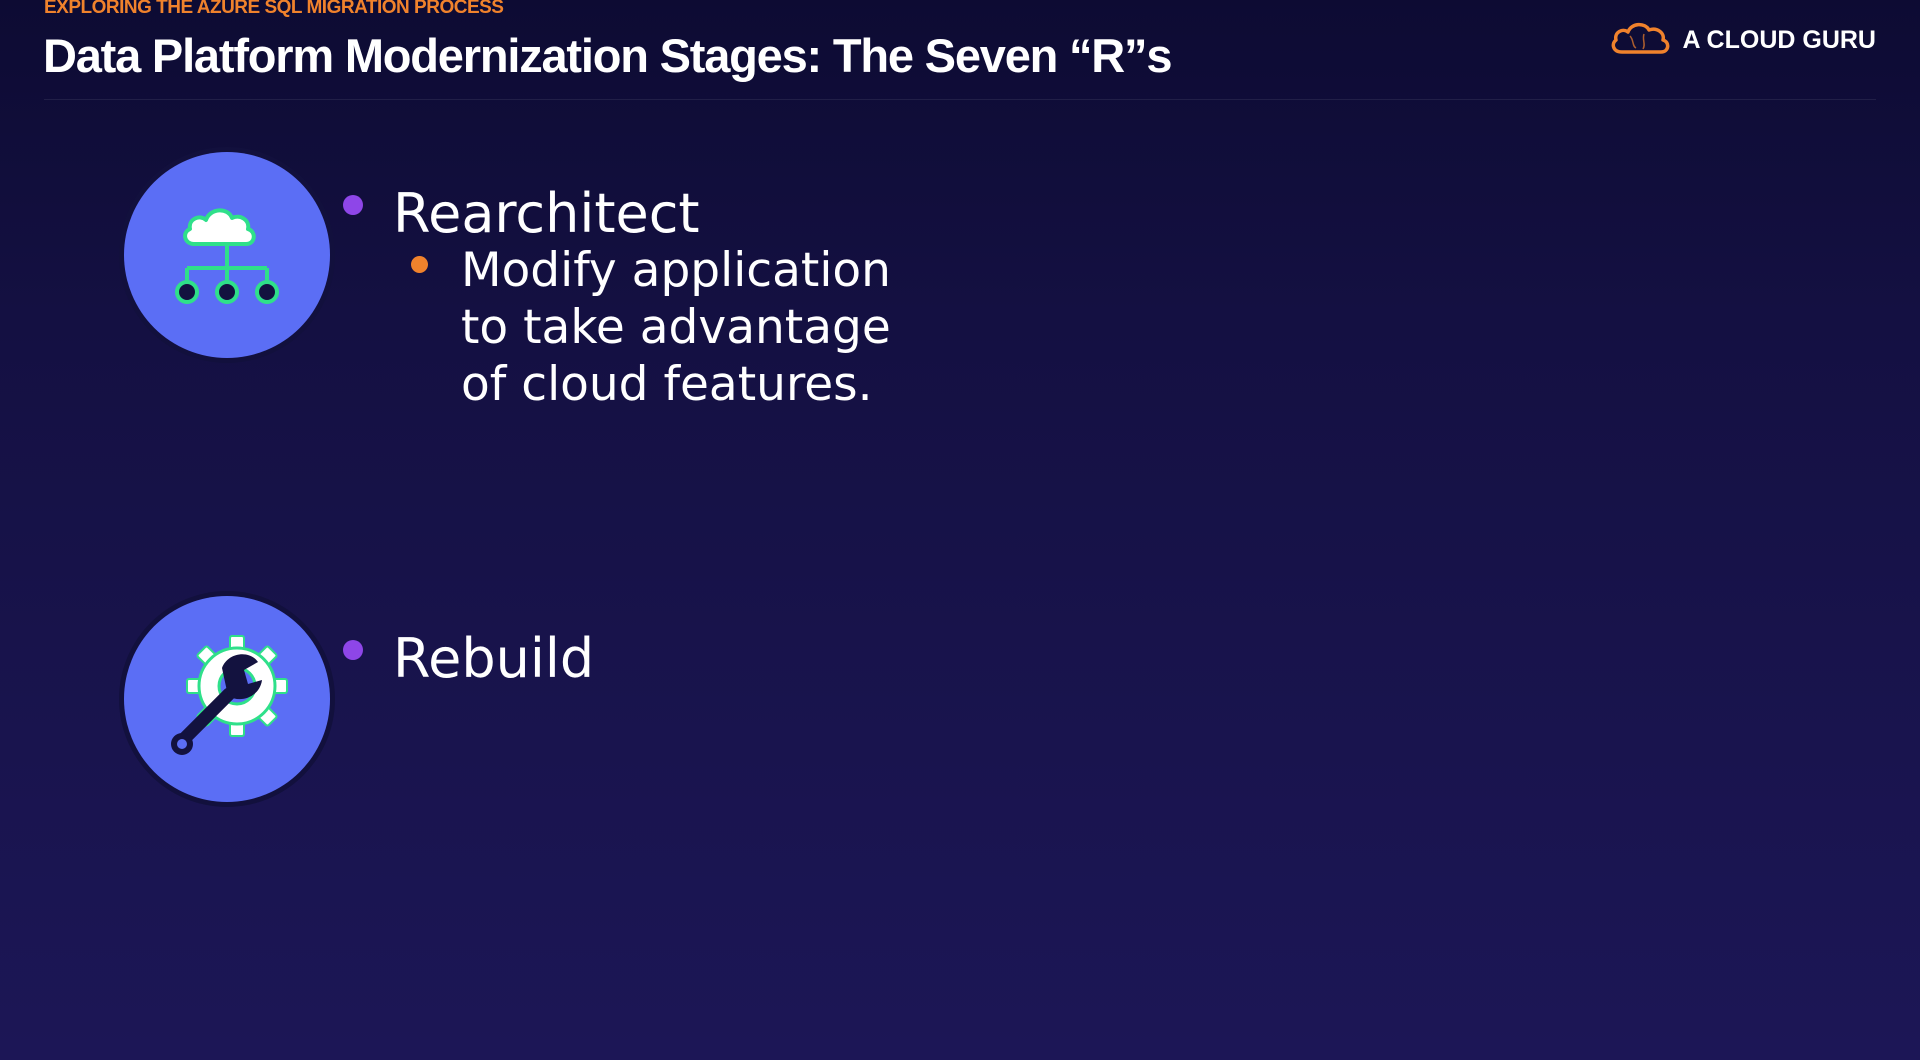 The width and height of the screenshot is (1920, 1060). Describe the element at coordinates (1640, 40) in the screenshot. I see `cloud-logo-icon` at that location.